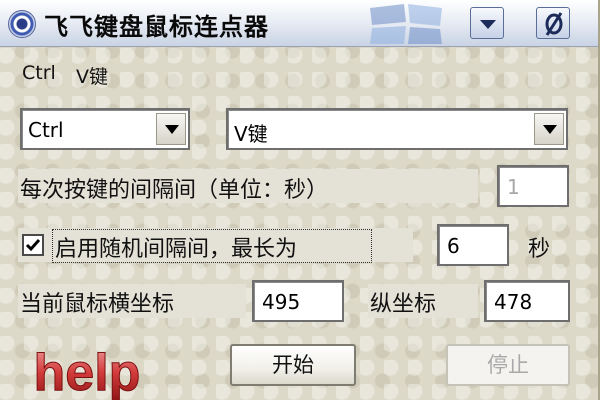 The image size is (600, 400). Describe the element at coordinates (46, 130) in the screenshot. I see `modifier-select-value: Ctrl` at that location.